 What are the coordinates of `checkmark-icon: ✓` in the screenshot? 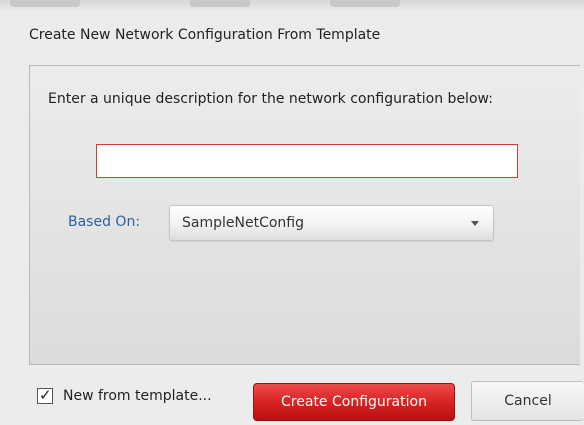 It's located at (45, 395).